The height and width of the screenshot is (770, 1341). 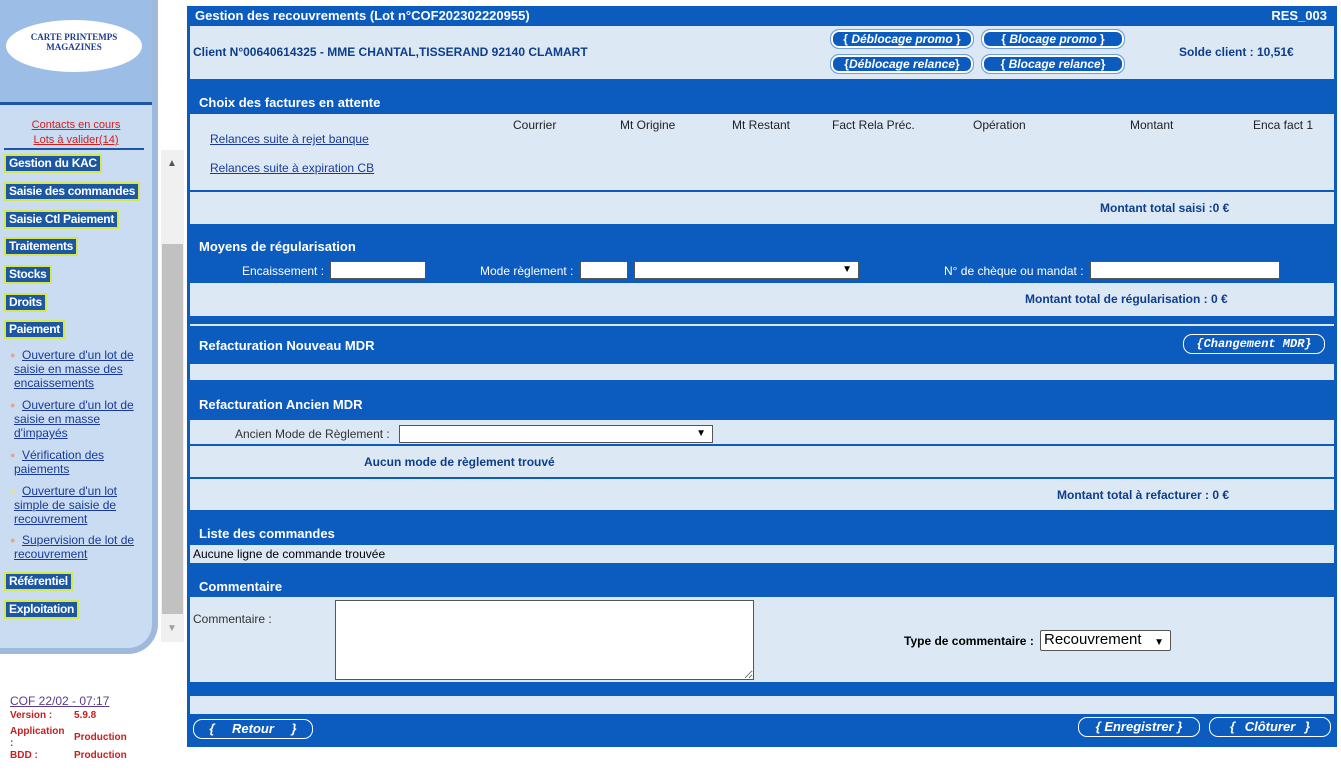 I want to click on menu-referentiel: Référentiel, so click(x=38, y=581).